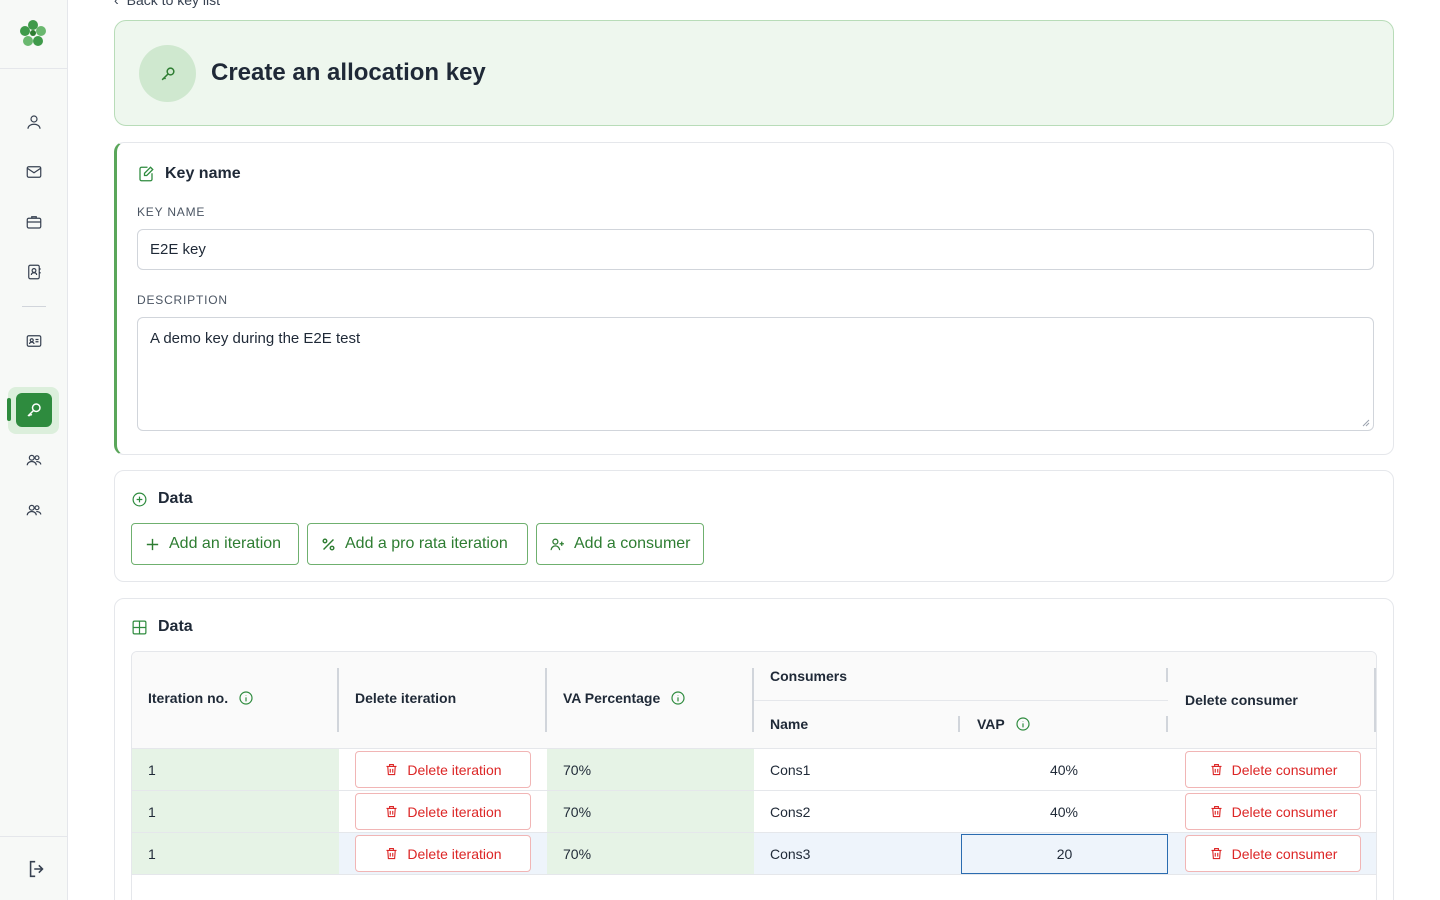 The height and width of the screenshot is (900, 1440). I want to click on add-consumer-button: Add a consumer, so click(620, 544).